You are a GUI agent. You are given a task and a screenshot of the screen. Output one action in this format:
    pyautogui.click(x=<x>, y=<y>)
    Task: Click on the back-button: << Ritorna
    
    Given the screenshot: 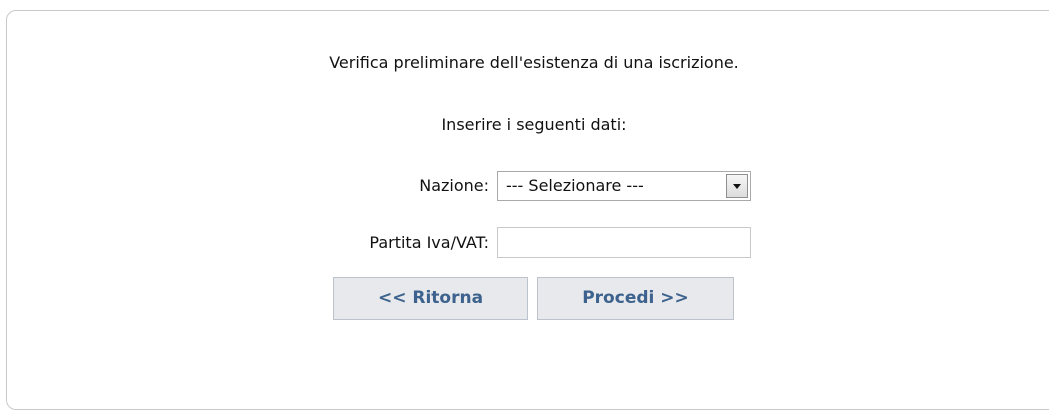 What is the action you would take?
    pyautogui.click(x=430, y=298)
    